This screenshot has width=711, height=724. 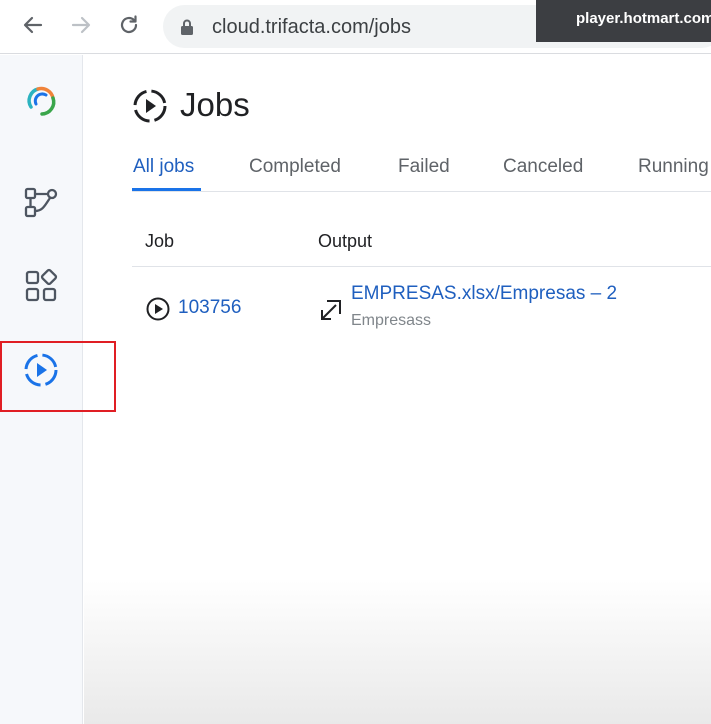 I want to click on tab-canceled: Canceled, so click(x=543, y=167).